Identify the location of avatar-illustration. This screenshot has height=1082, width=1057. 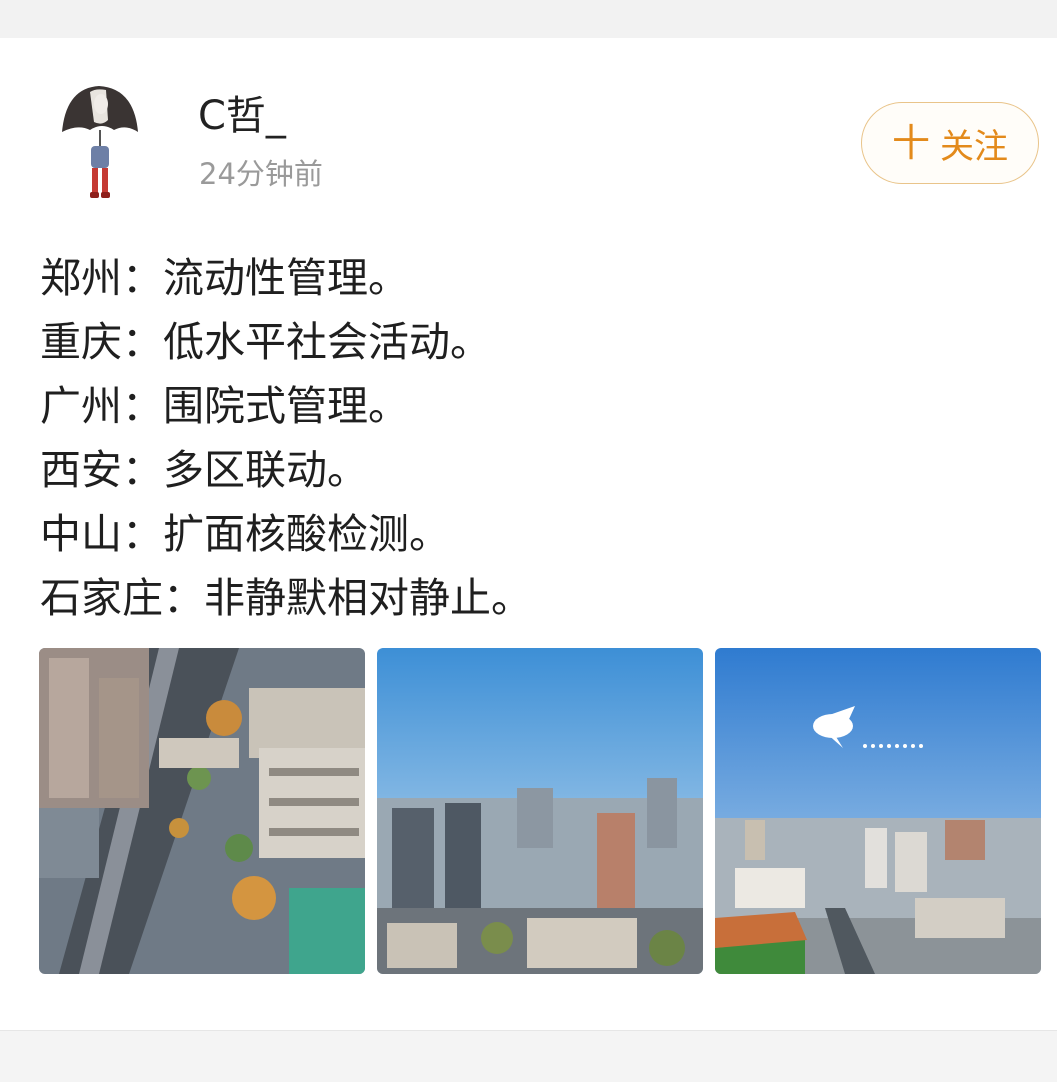
(100, 142).